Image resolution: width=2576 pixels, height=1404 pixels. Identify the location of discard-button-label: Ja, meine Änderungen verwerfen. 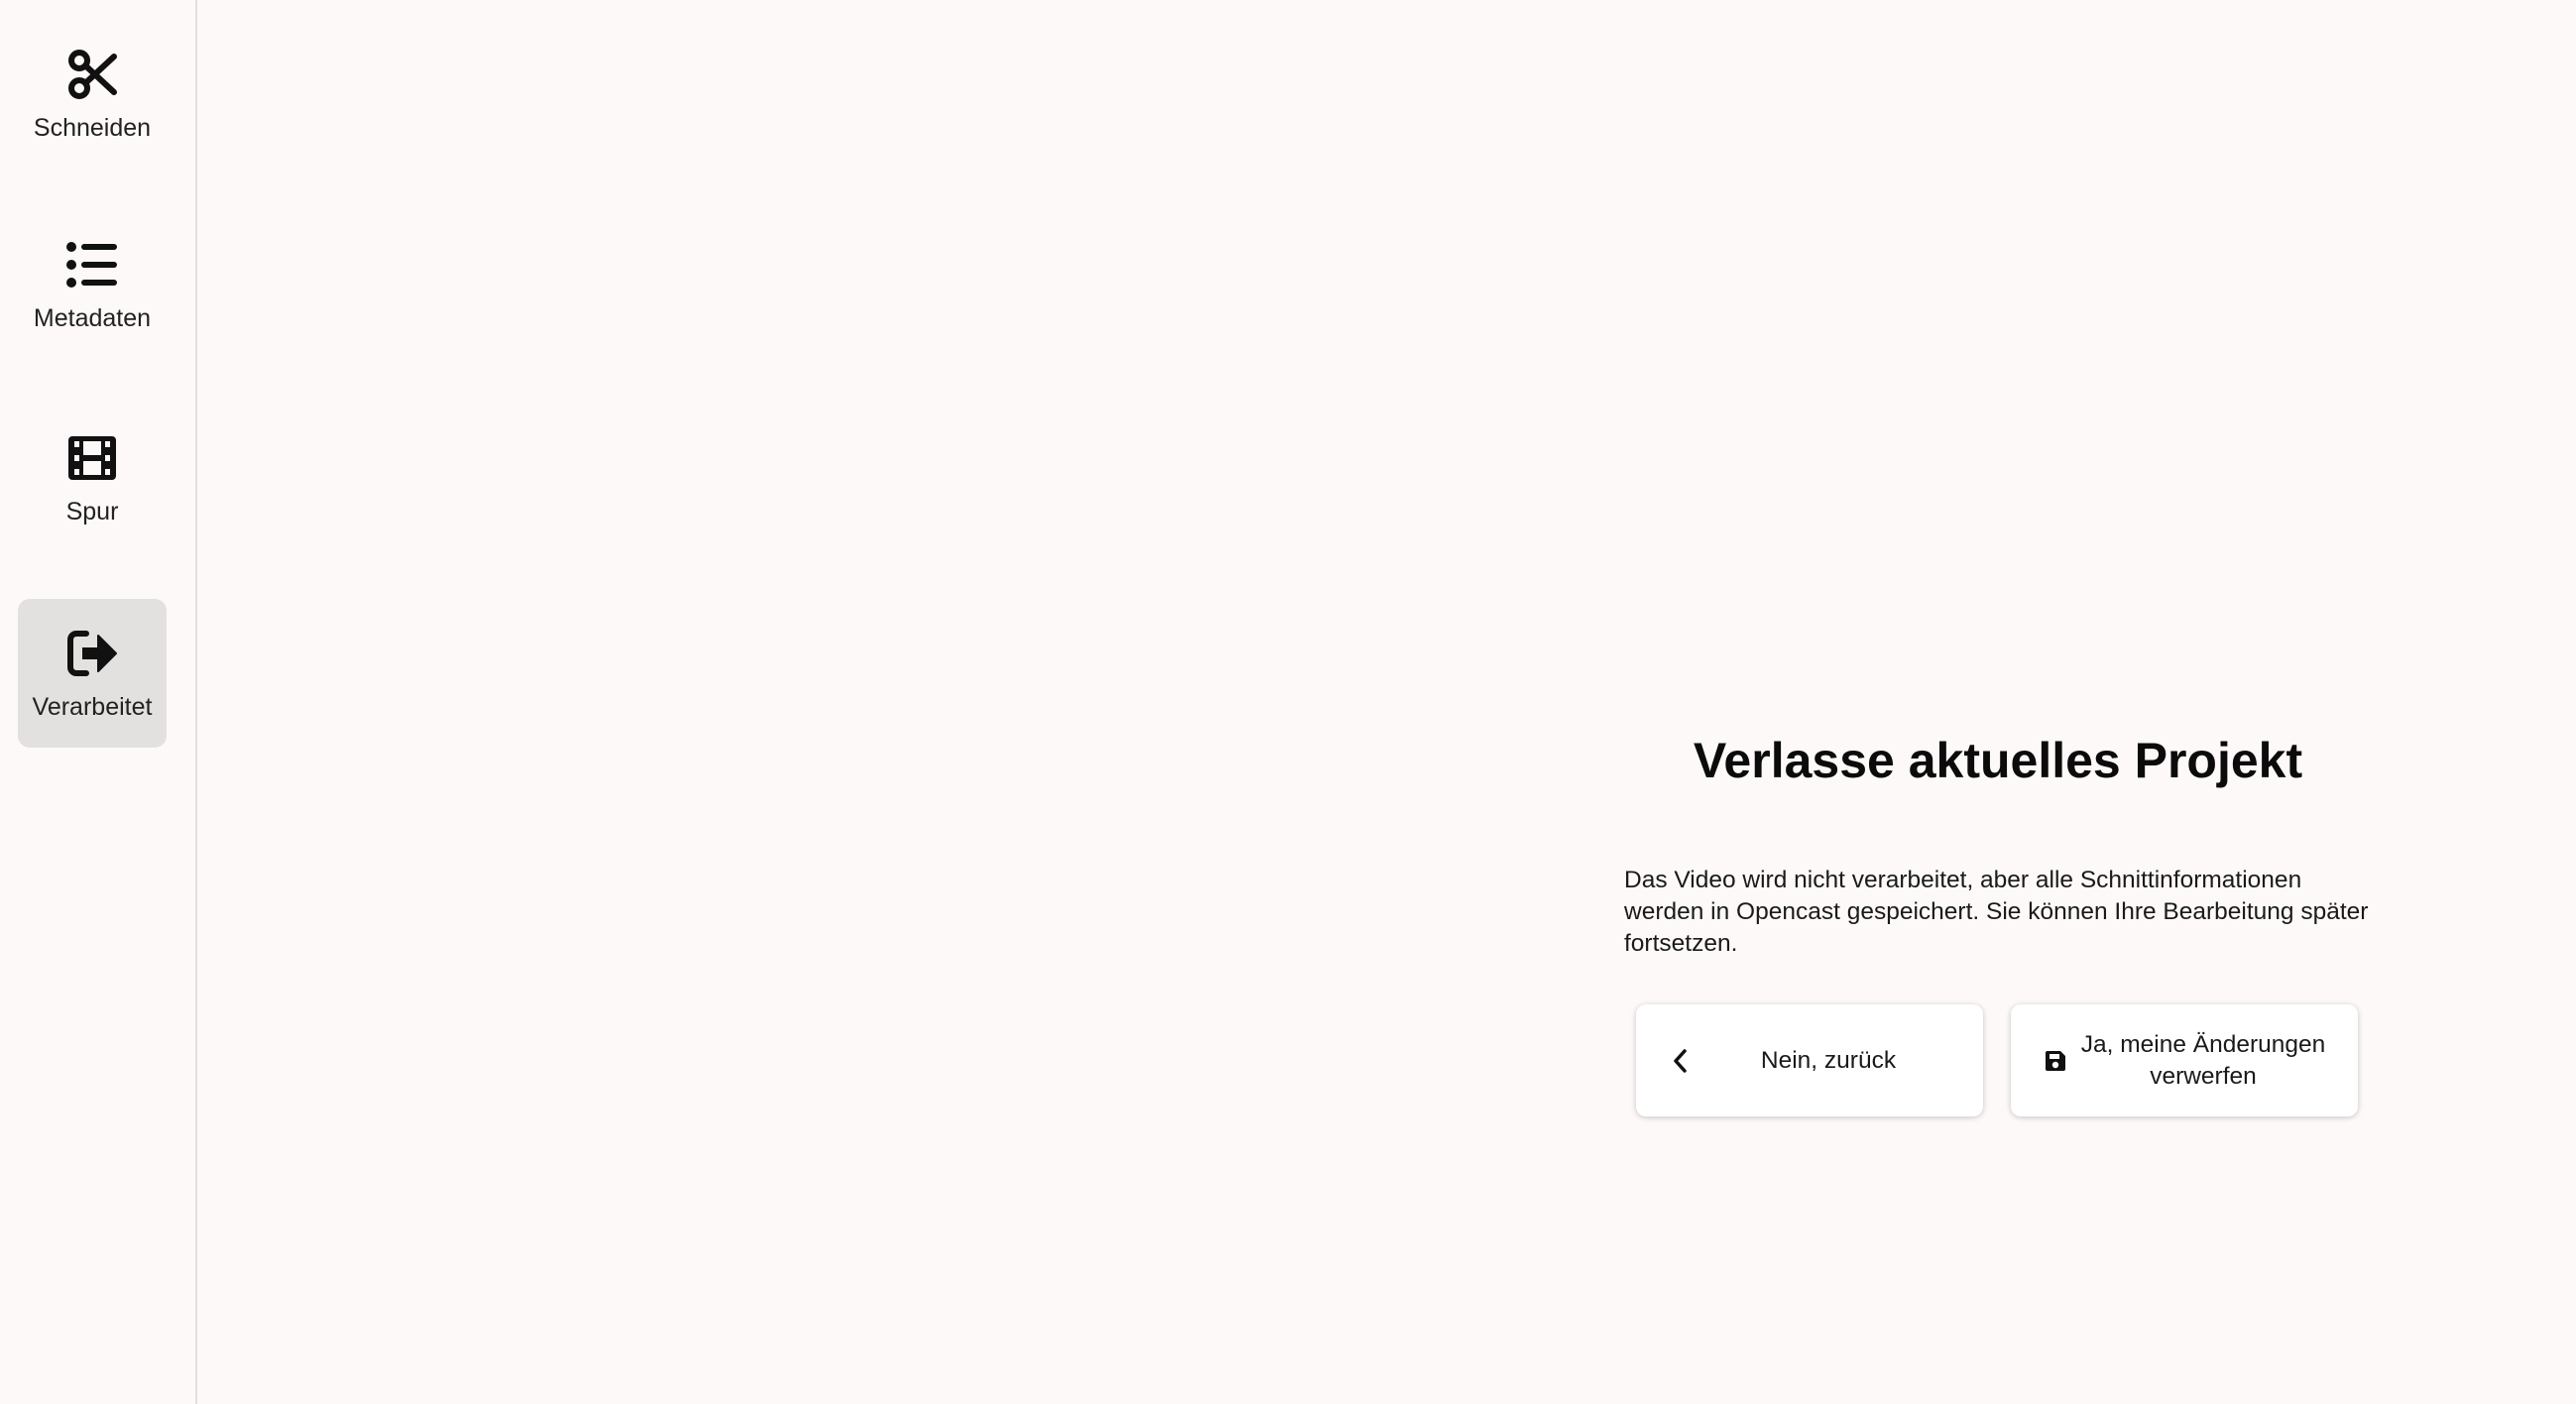
(2203, 1060).